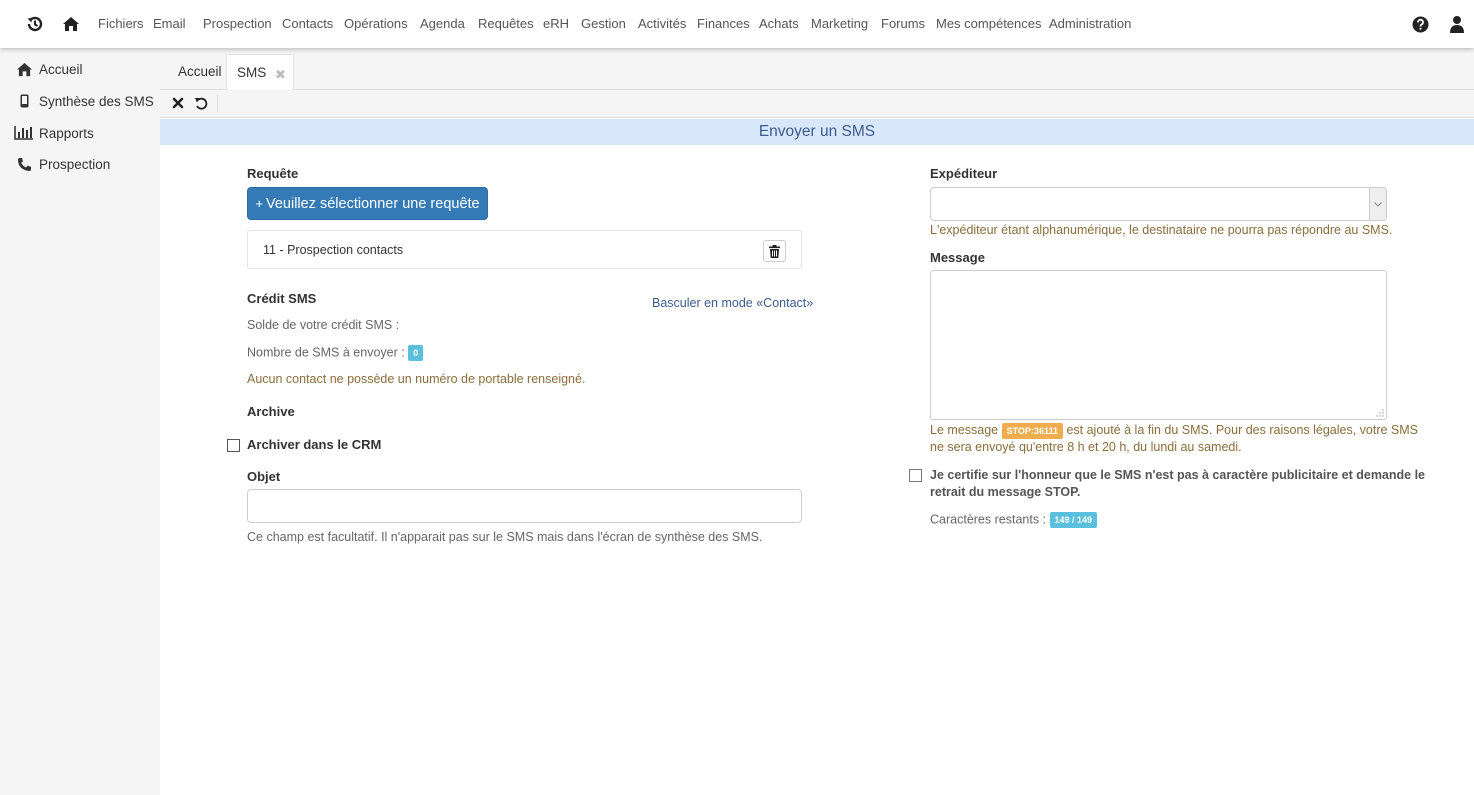 The height and width of the screenshot is (795, 1474). I want to click on credit-sms-label: Crédit SMS, so click(282, 298).